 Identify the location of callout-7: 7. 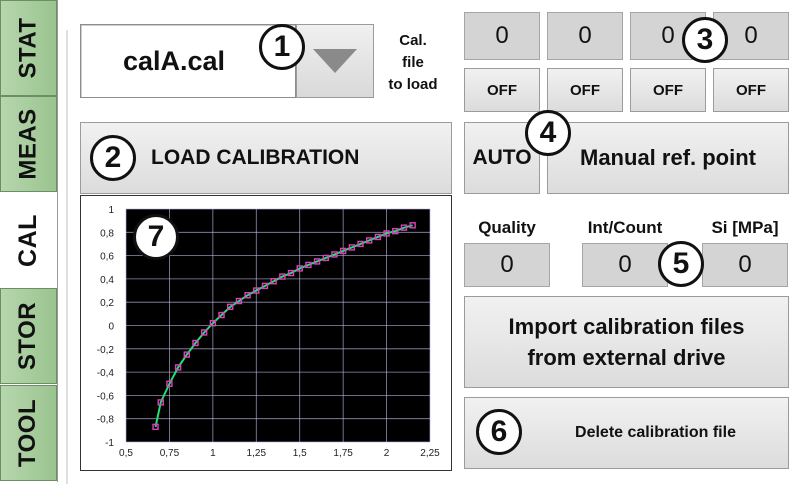
(156, 237).